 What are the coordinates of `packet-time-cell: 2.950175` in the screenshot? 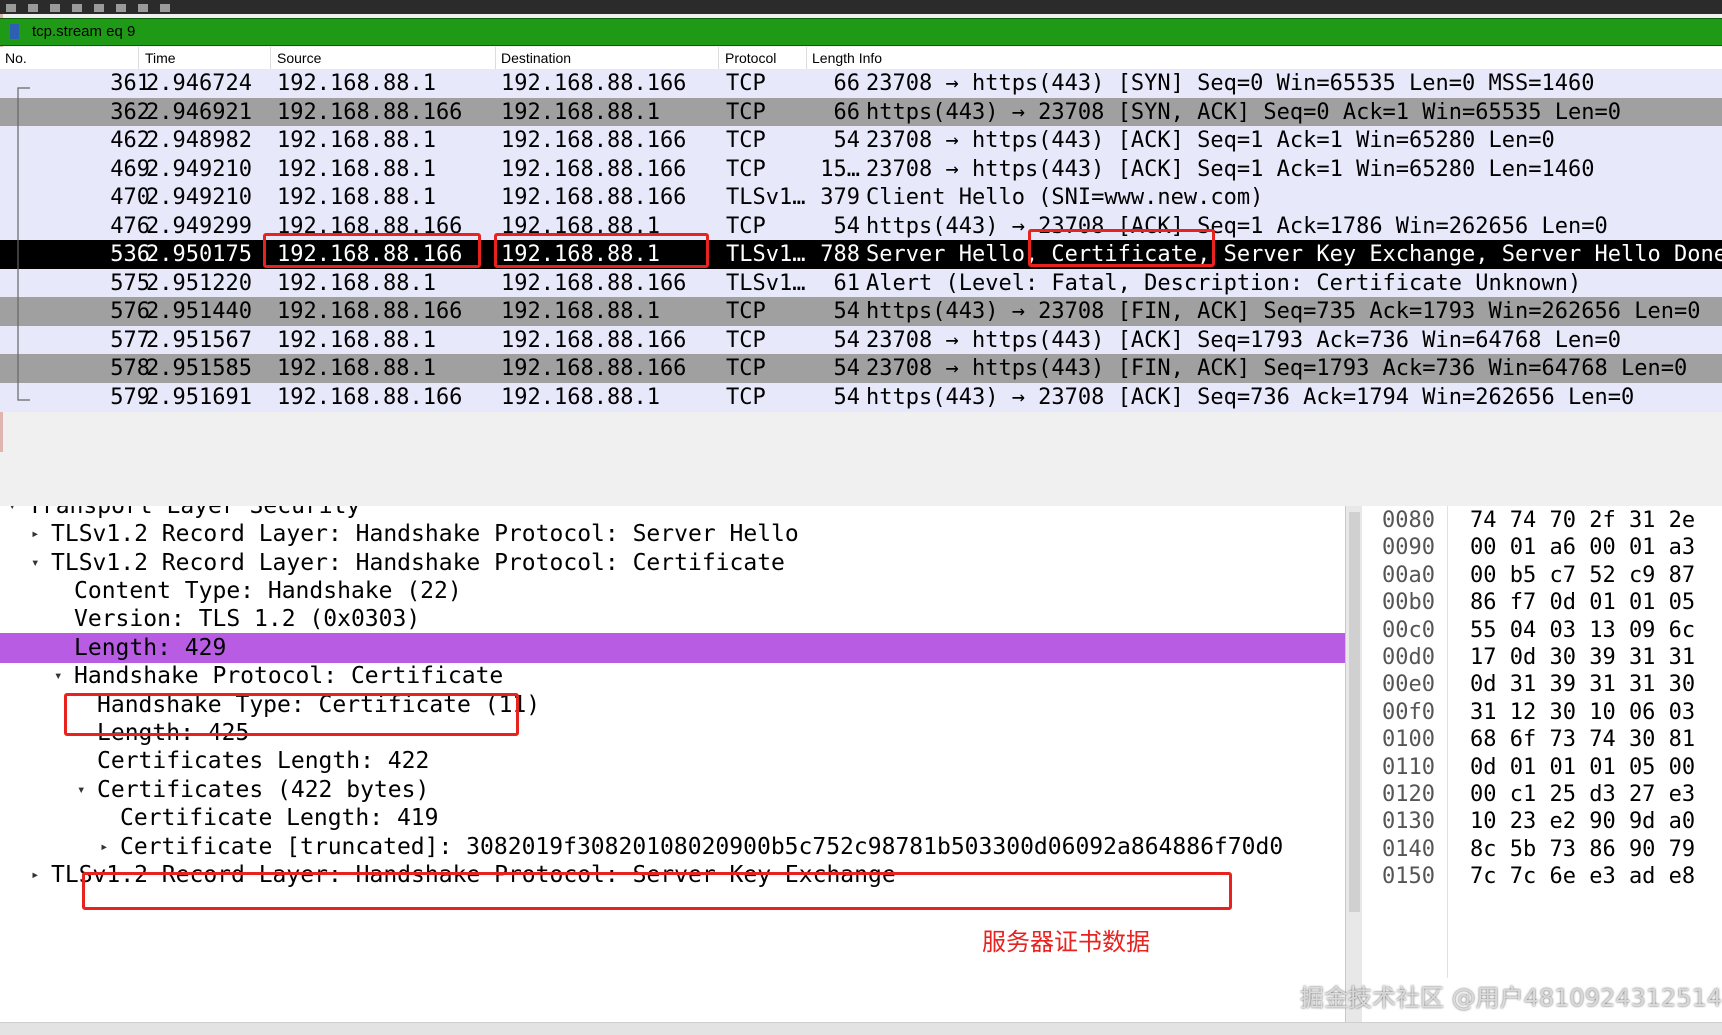 It's located at (199, 254).